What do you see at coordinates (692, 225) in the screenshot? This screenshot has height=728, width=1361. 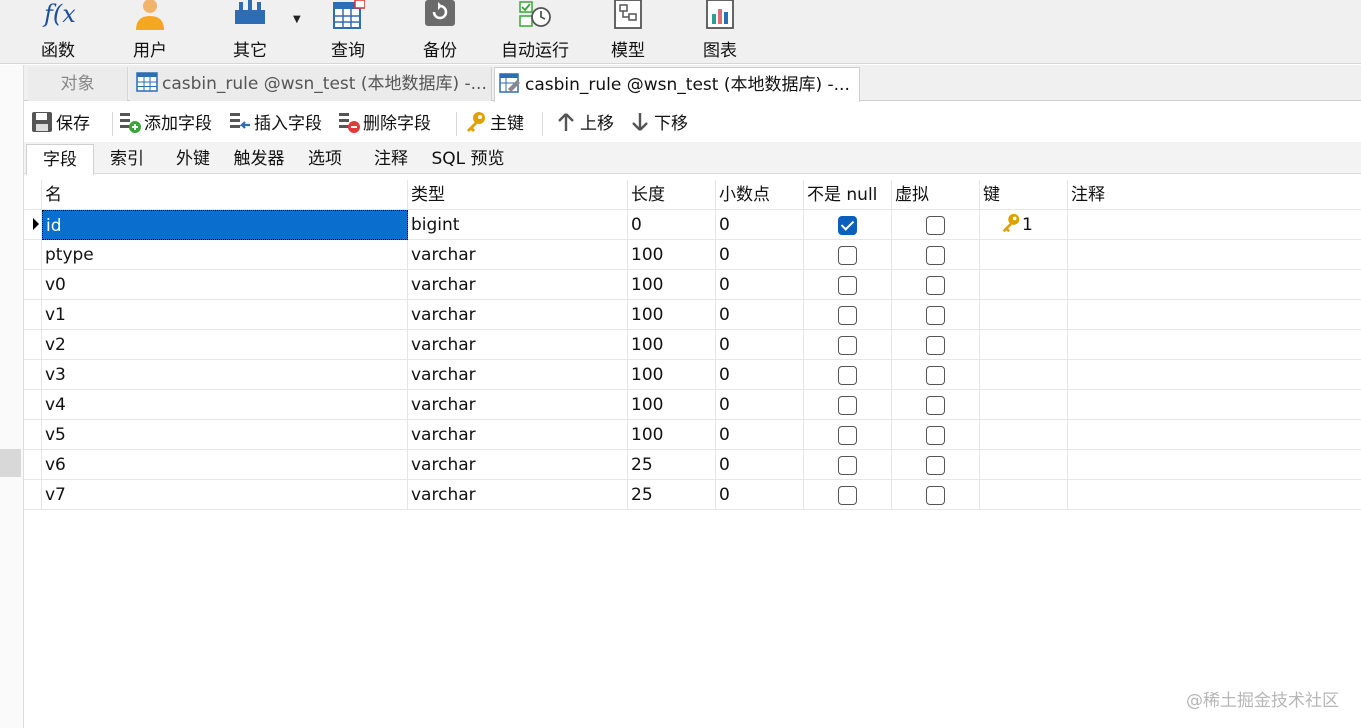 I see `table-row: id bigint 0 0 1` at bounding box center [692, 225].